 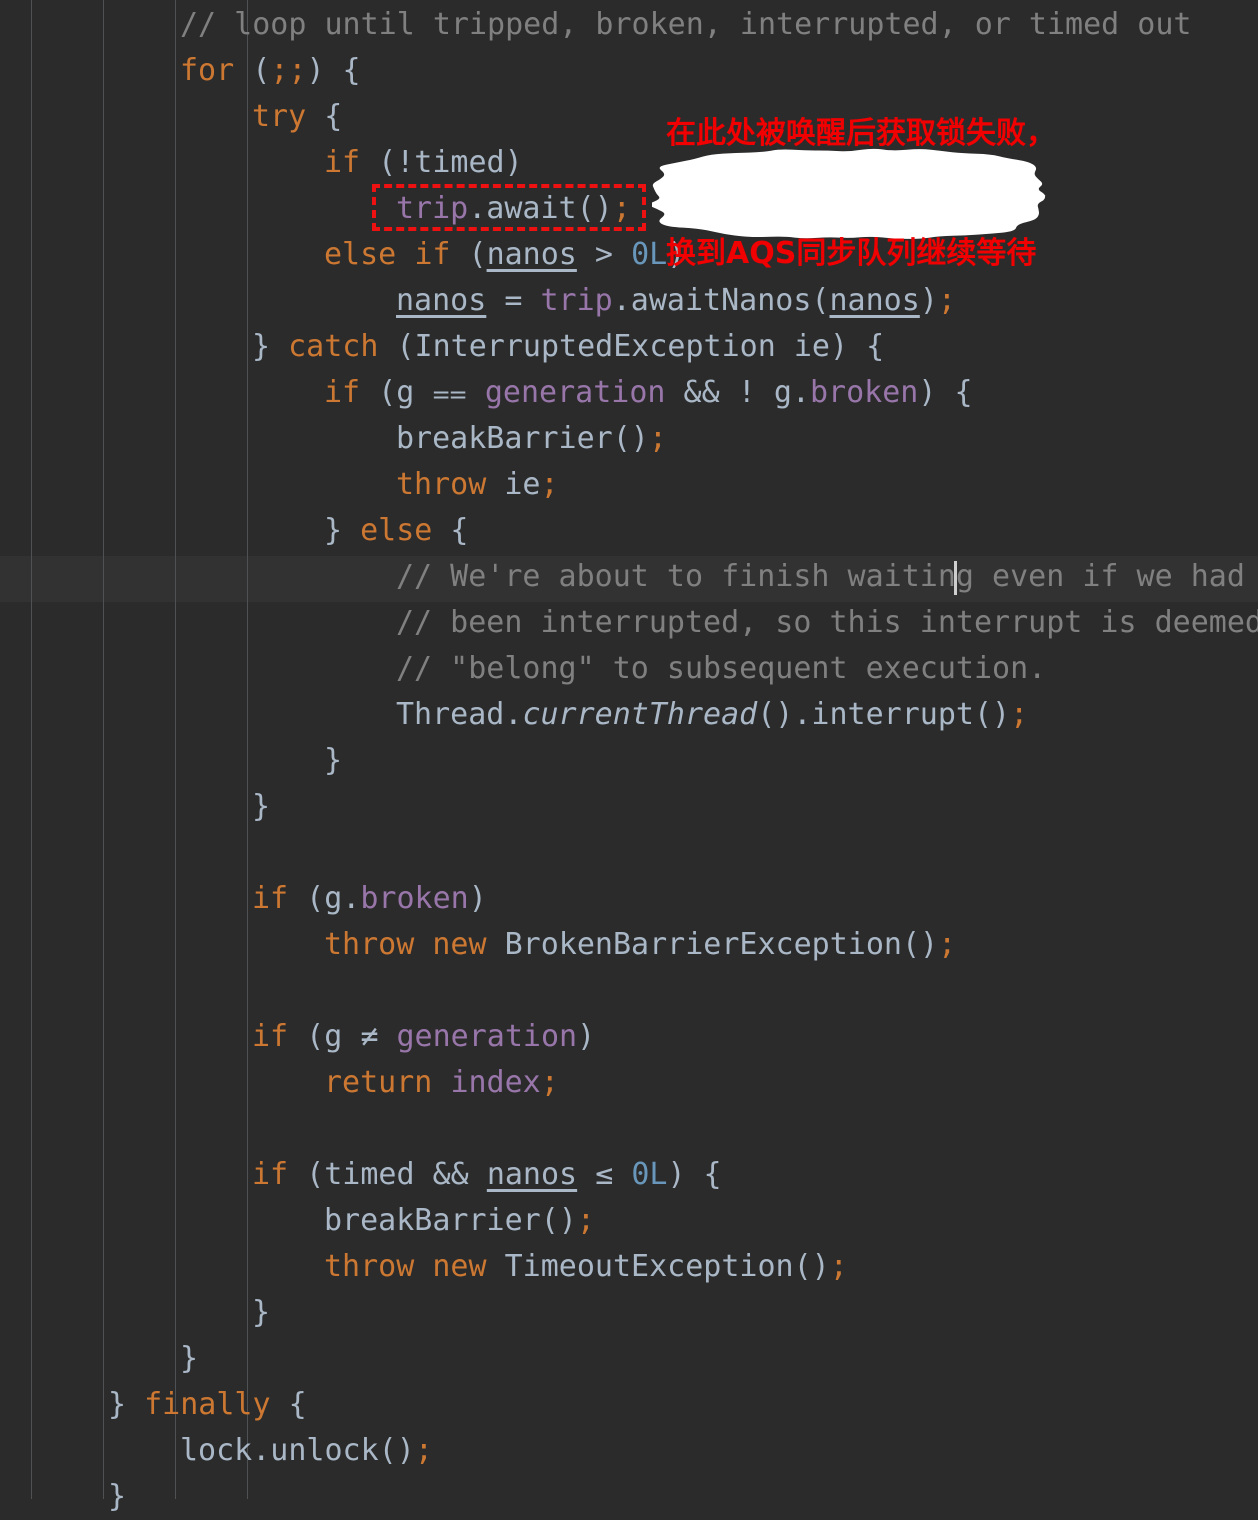 I want to click on code-line: try {, so click(x=297, y=117).